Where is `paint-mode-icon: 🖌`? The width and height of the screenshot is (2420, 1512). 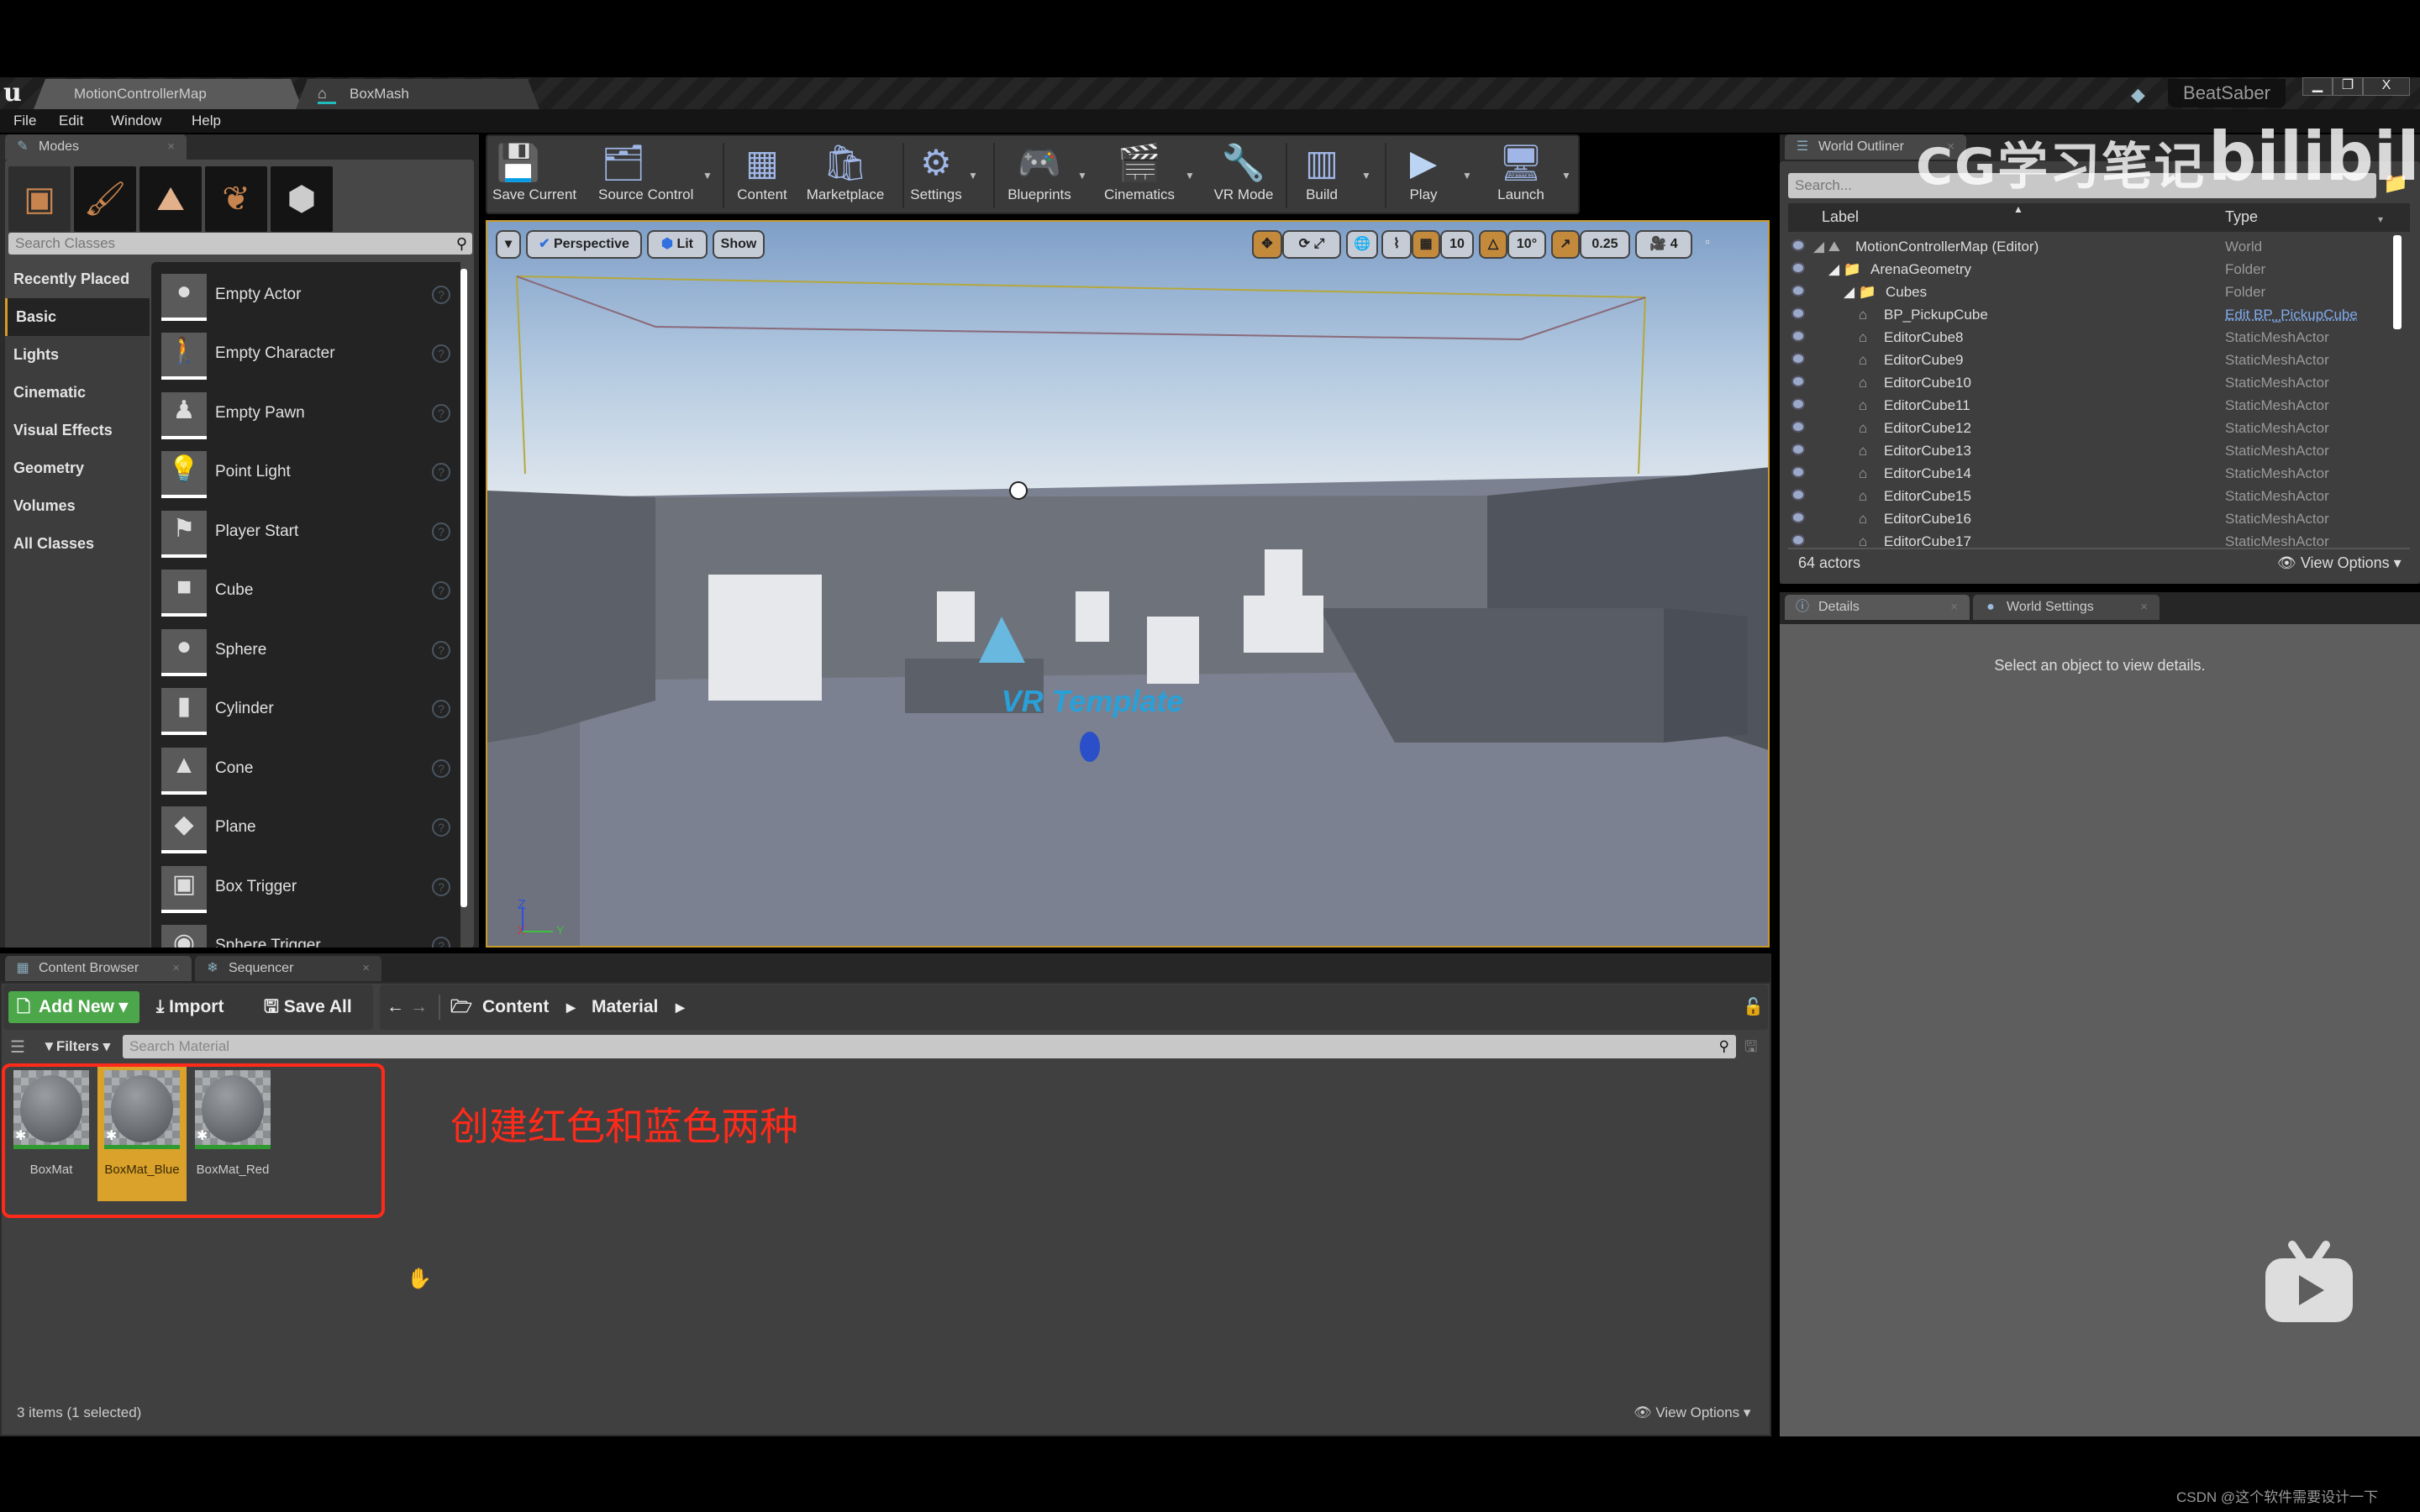 paint-mode-icon: 🖌 is located at coordinates (105, 199).